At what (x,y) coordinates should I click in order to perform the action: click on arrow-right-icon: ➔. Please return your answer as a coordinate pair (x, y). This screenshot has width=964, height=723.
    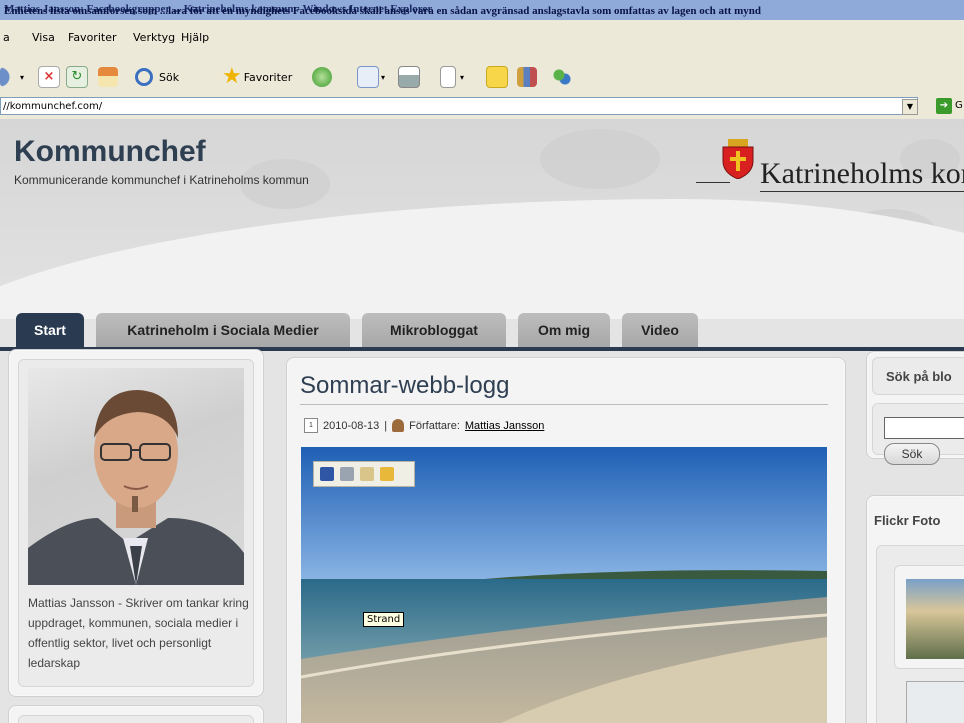
    Looking at the image, I should click on (944, 105).